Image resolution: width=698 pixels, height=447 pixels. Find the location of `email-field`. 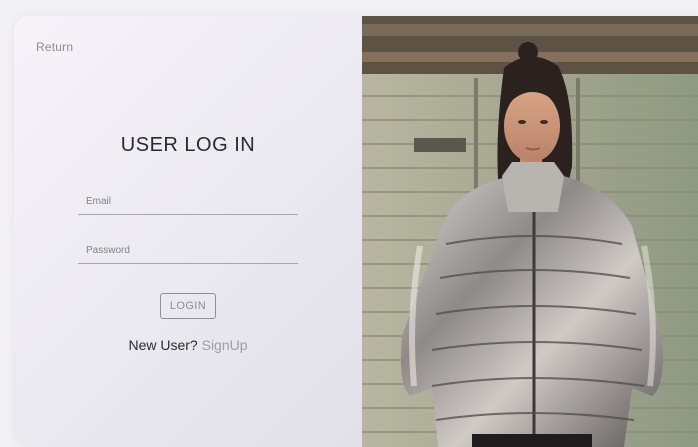

email-field is located at coordinates (188, 202).